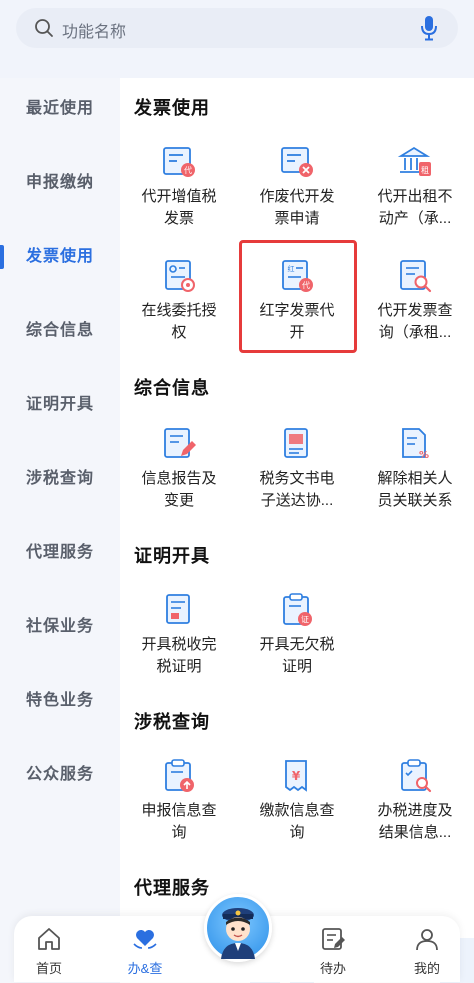 The width and height of the screenshot is (474, 983). Describe the element at coordinates (415, 810) in the screenshot. I see `tile-label-line1: 办税进度及` at that location.